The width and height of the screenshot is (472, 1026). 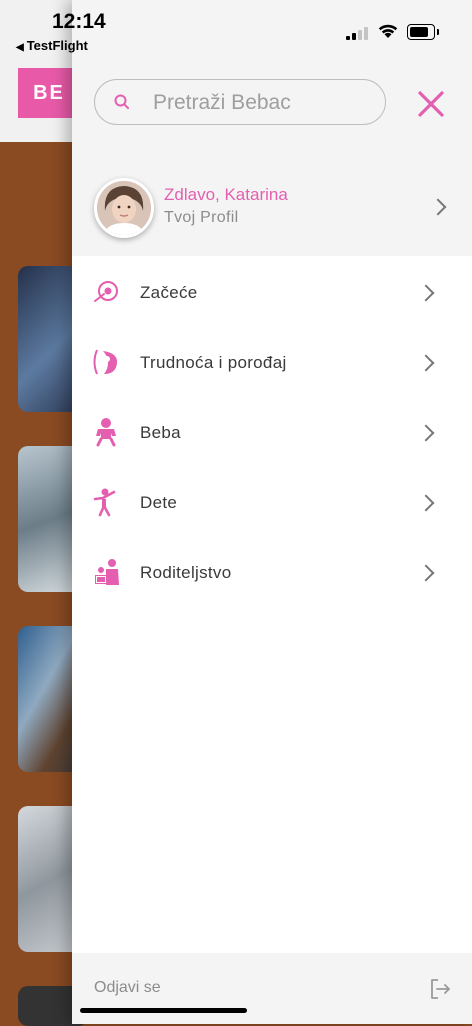 What do you see at coordinates (263, 103) in the screenshot?
I see `search-input` at bounding box center [263, 103].